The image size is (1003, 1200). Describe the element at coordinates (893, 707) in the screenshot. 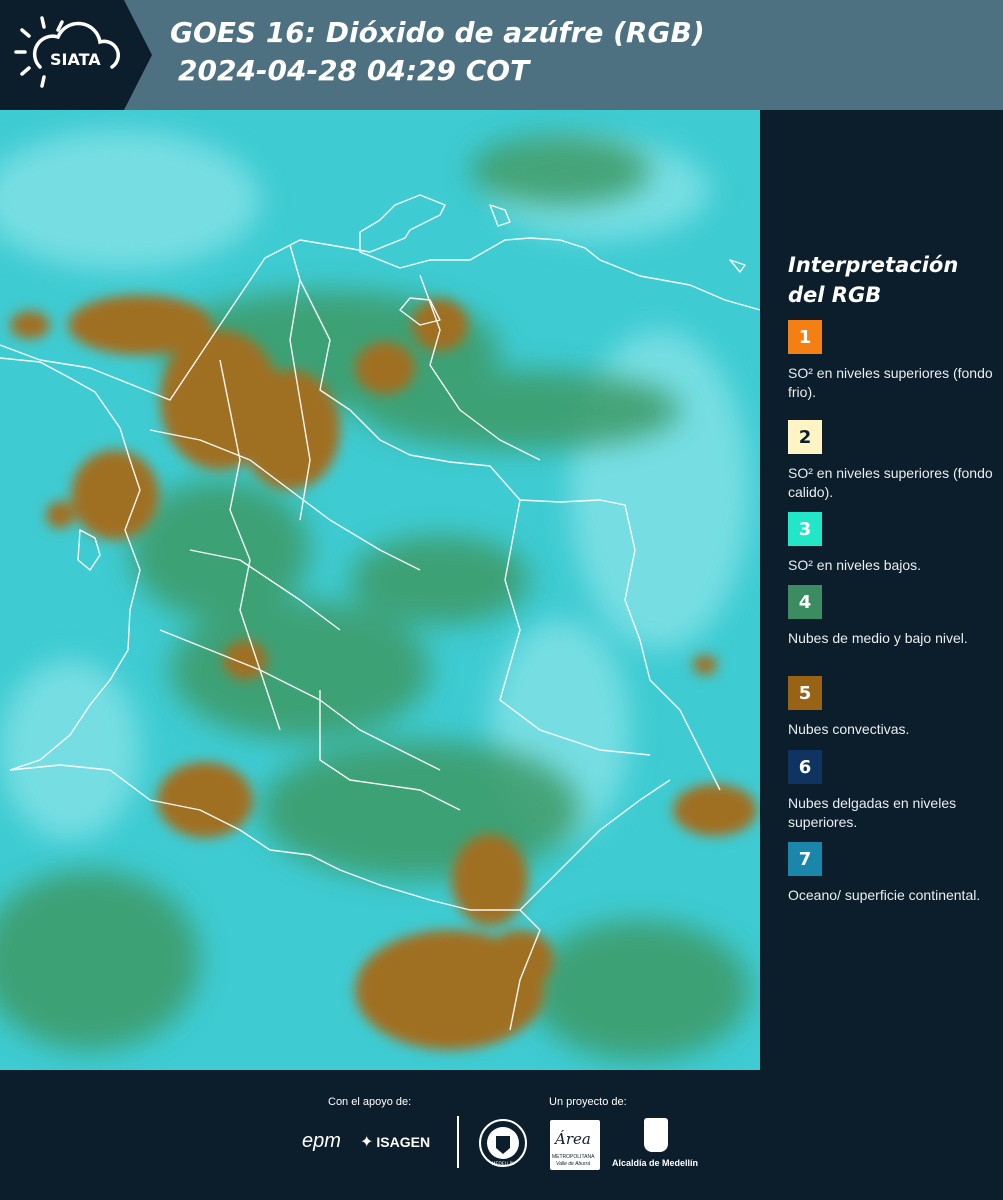

I see `legend-item-5: 5 Nubes convectivas.` at that location.